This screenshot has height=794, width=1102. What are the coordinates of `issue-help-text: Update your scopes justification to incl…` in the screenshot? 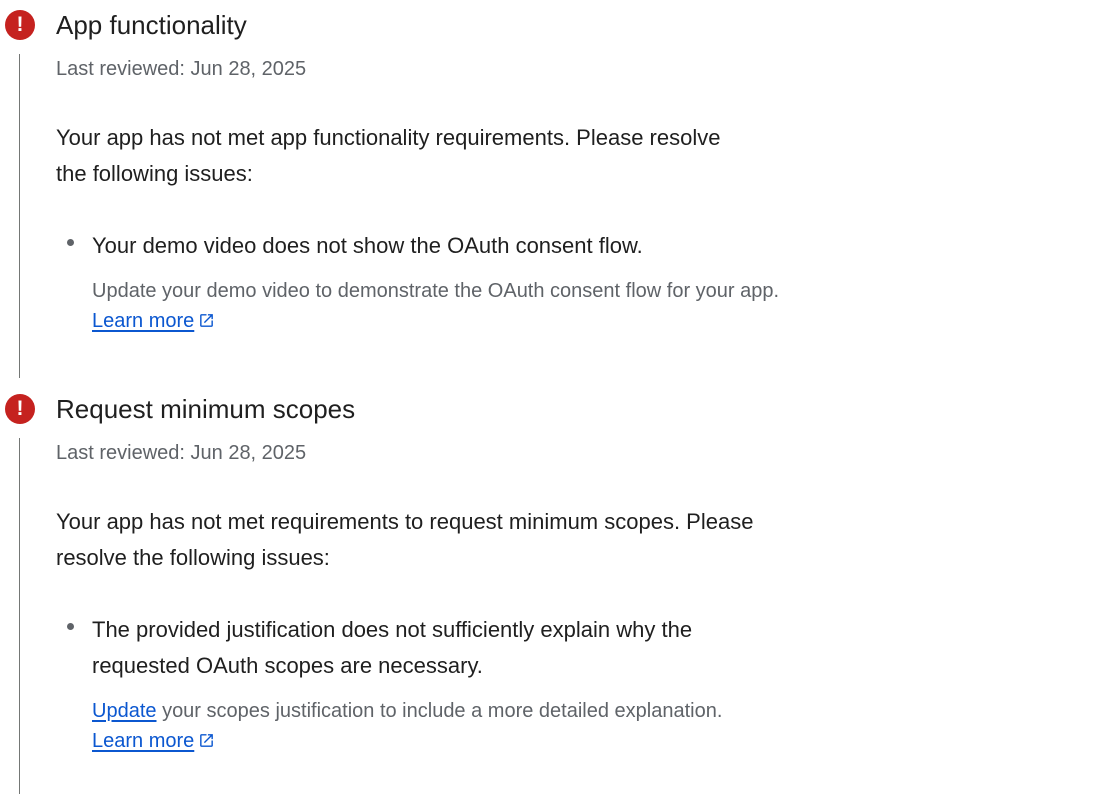 It's located at (437, 727).